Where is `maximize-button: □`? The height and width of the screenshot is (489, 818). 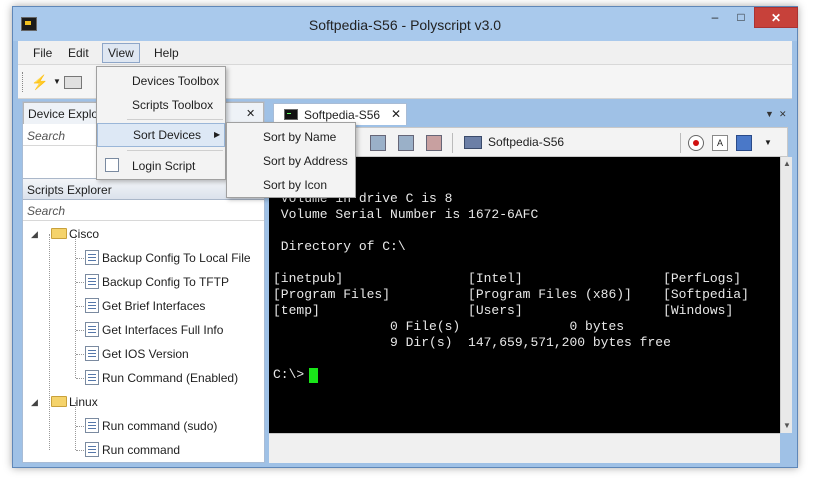 maximize-button: □ is located at coordinates (741, 17).